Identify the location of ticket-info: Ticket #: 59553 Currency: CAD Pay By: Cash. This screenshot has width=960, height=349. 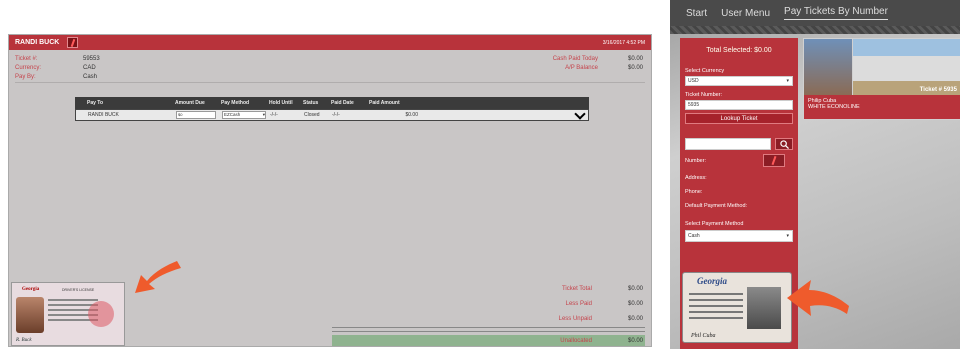
(57, 68).